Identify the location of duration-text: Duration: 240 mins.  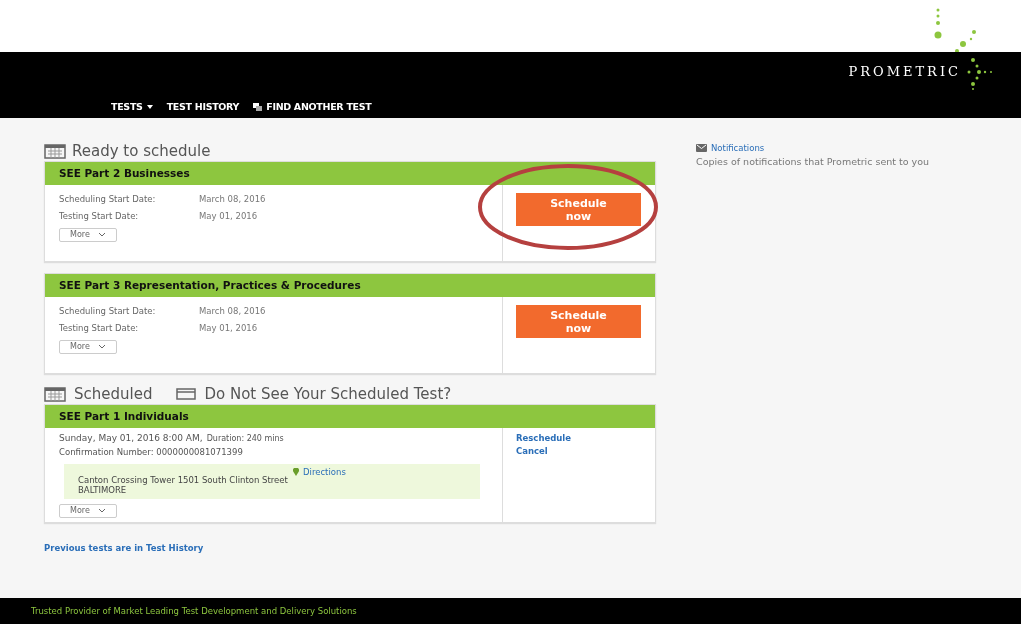
(245, 439).